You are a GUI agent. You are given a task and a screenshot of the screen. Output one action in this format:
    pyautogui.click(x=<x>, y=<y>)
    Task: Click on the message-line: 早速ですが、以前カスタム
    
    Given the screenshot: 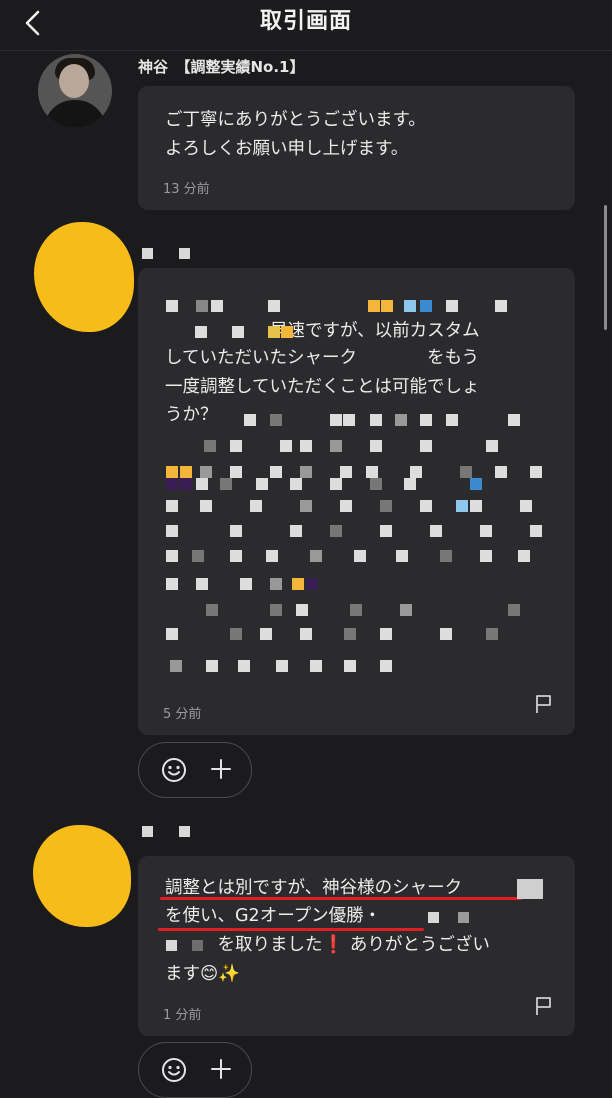 What is the action you would take?
    pyautogui.click(x=322, y=331)
    